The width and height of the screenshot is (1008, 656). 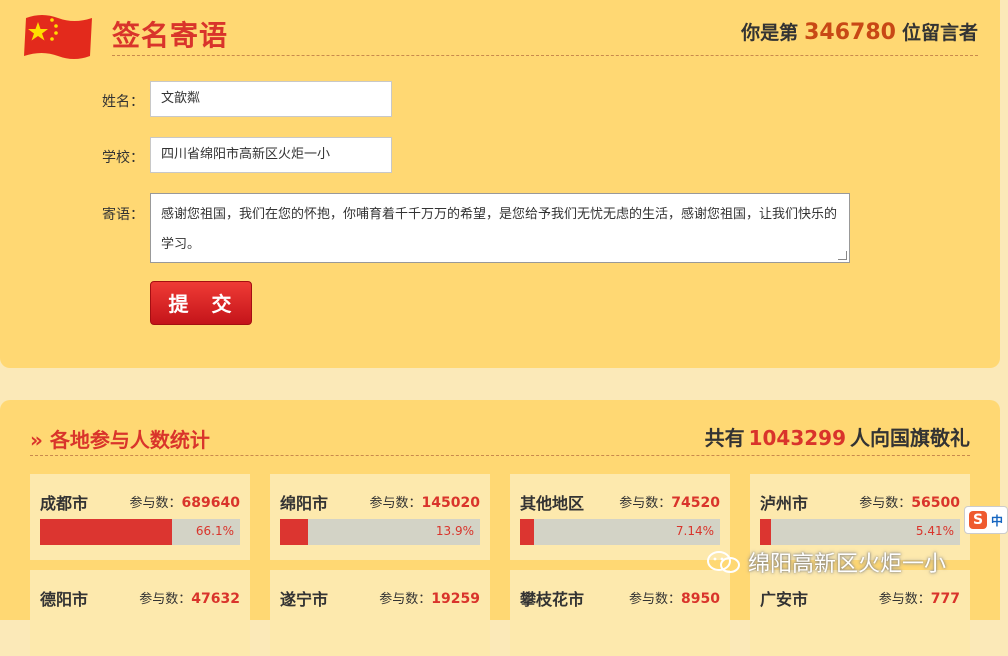 What do you see at coordinates (140, 613) in the screenshot?
I see `city-card: 德阳市 参与数：47632` at bounding box center [140, 613].